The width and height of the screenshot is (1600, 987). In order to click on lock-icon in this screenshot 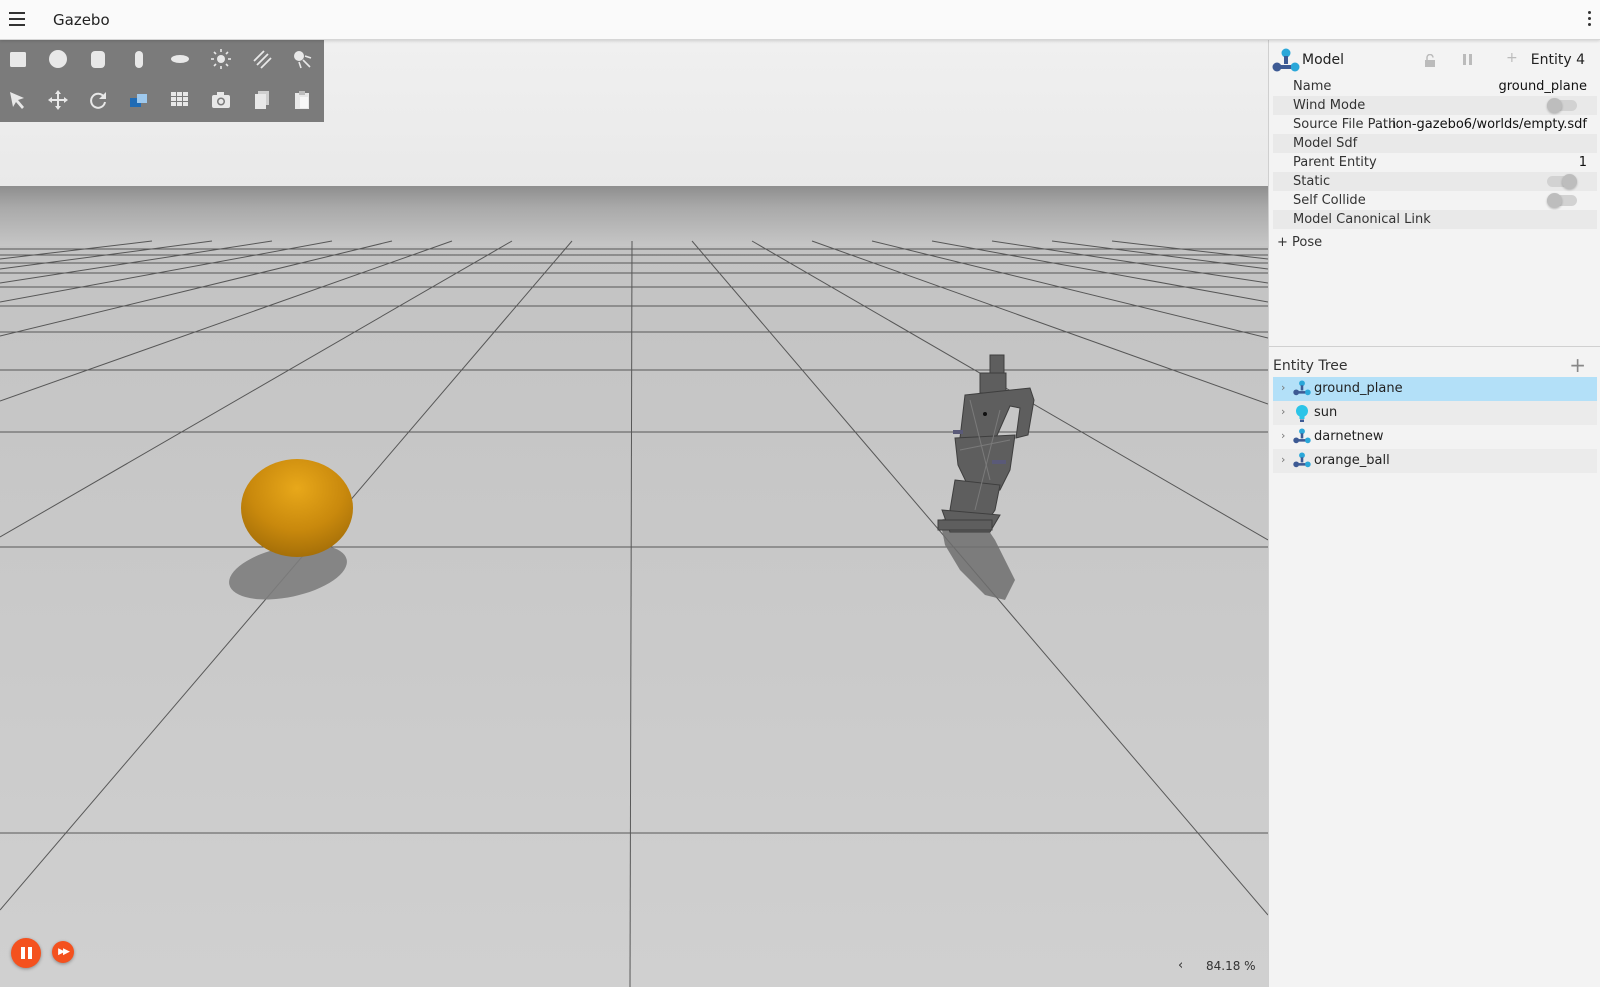, I will do `click(1430, 62)`.